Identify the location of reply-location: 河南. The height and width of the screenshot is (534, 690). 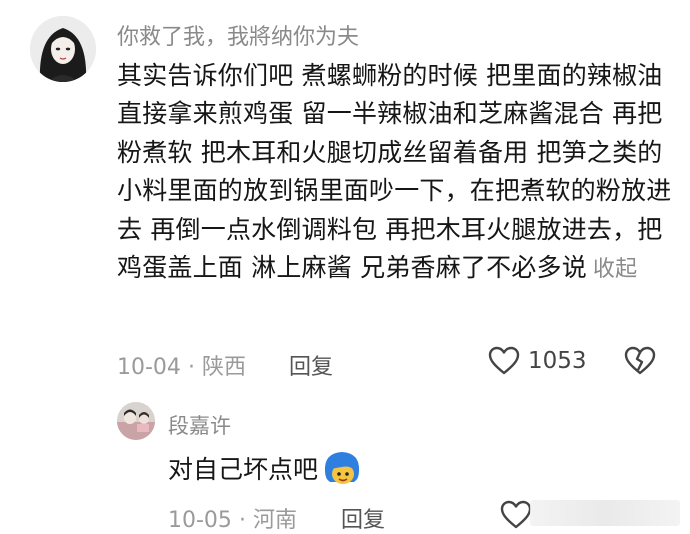
(274, 520).